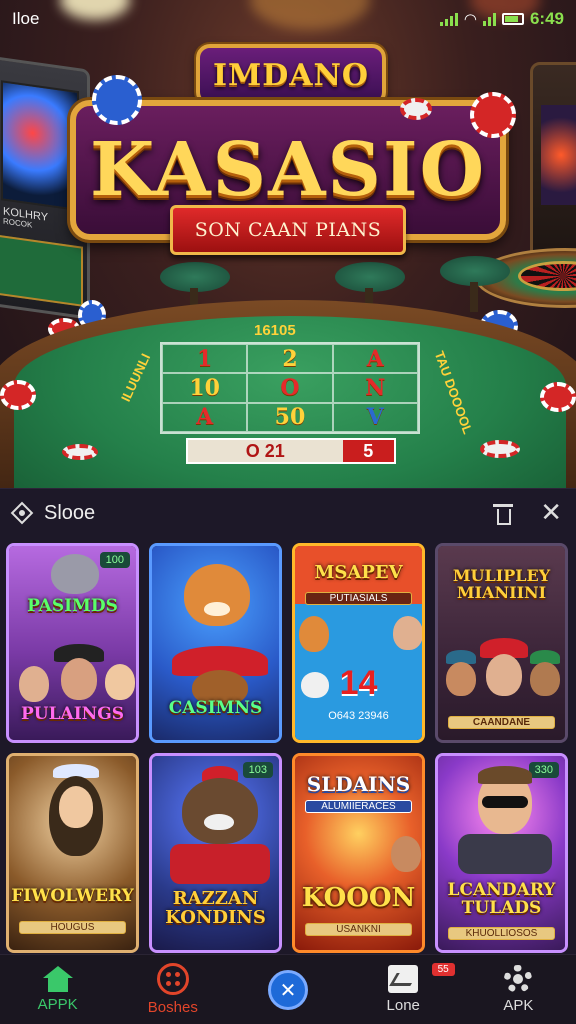 The height and width of the screenshot is (1024, 576). What do you see at coordinates (172, 979) in the screenshot?
I see `bonus-icon` at bounding box center [172, 979].